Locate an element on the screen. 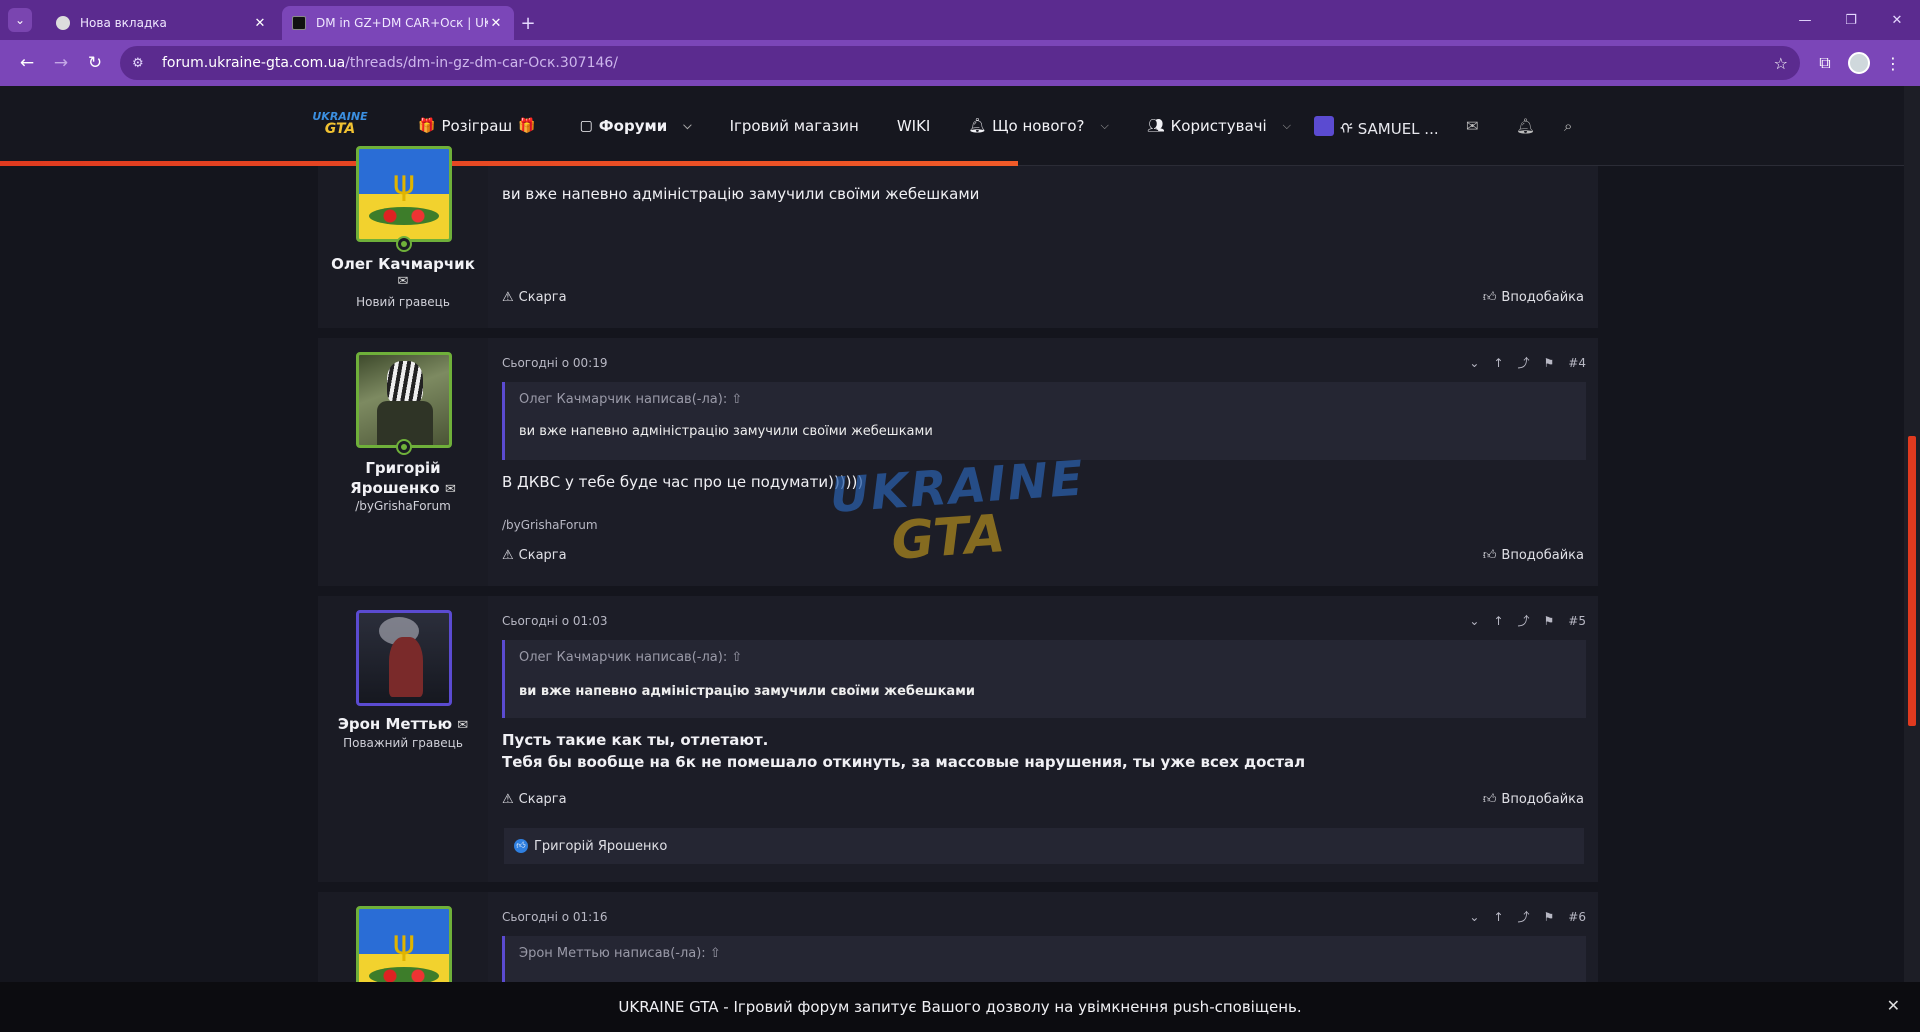 Image resolution: width=1920 pixels, height=1032 pixels. quote-header: Эрон Меттью написав(-ла): ⇧ is located at coordinates (620, 953).